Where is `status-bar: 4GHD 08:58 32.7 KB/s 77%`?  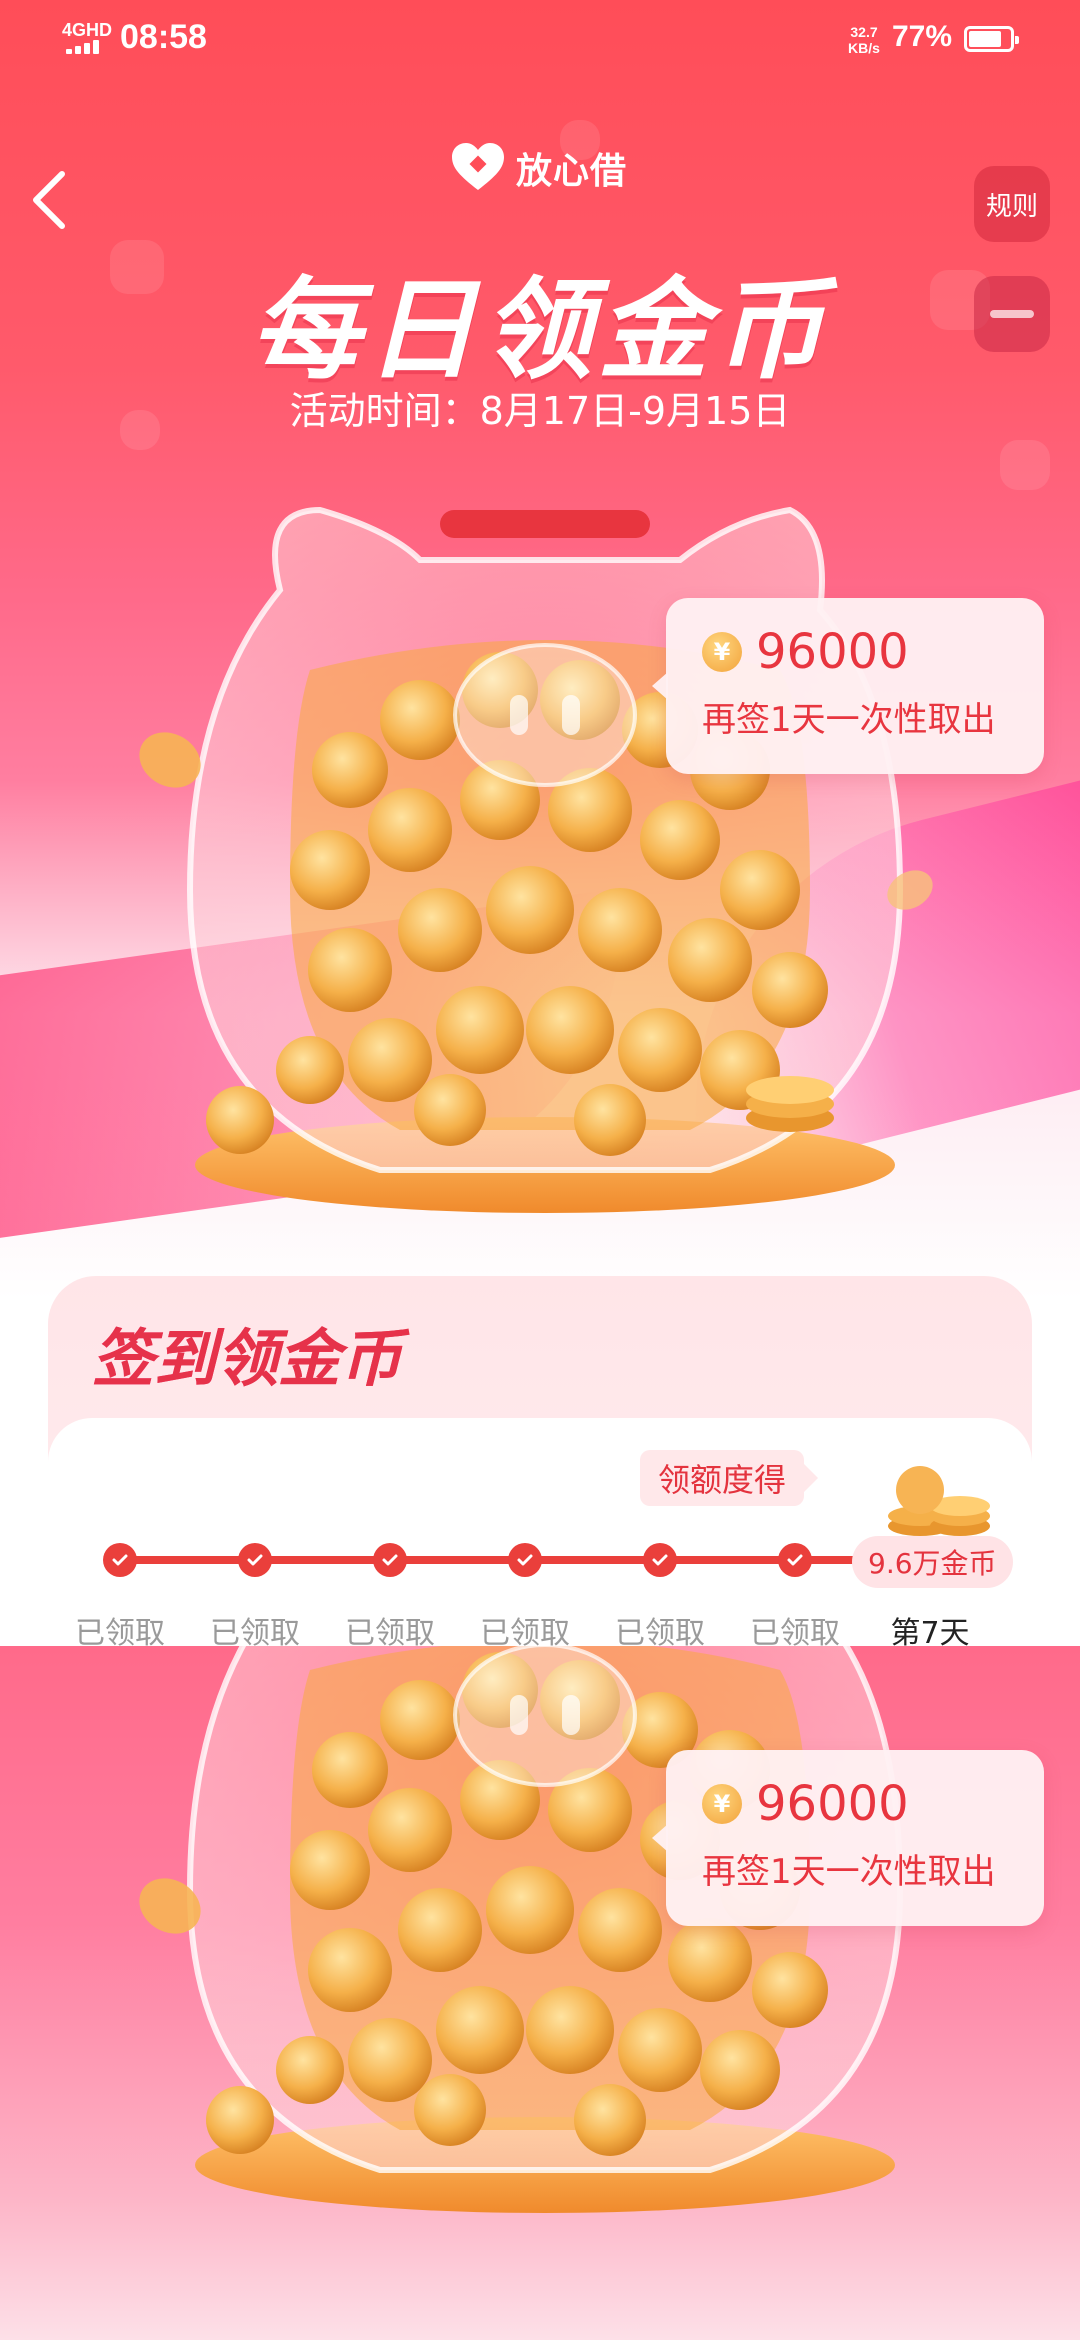 status-bar: 4GHD 08:58 32.7 KB/s 77% is located at coordinates (540, 40).